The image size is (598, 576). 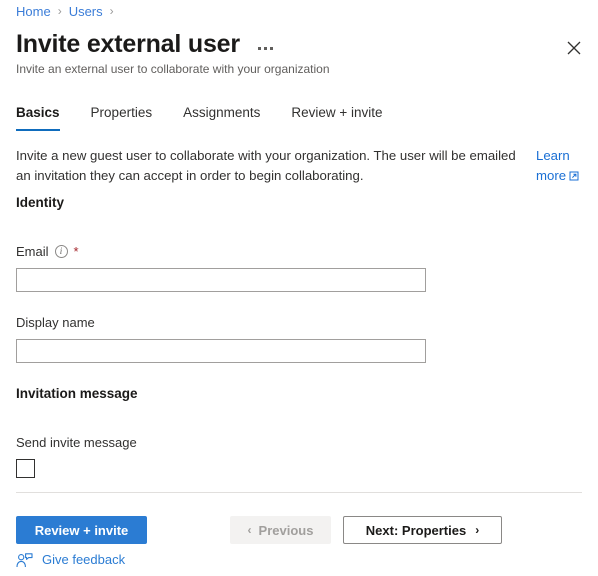 I want to click on section-heading-invitation-message: Invitation message, so click(x=77, y=393).